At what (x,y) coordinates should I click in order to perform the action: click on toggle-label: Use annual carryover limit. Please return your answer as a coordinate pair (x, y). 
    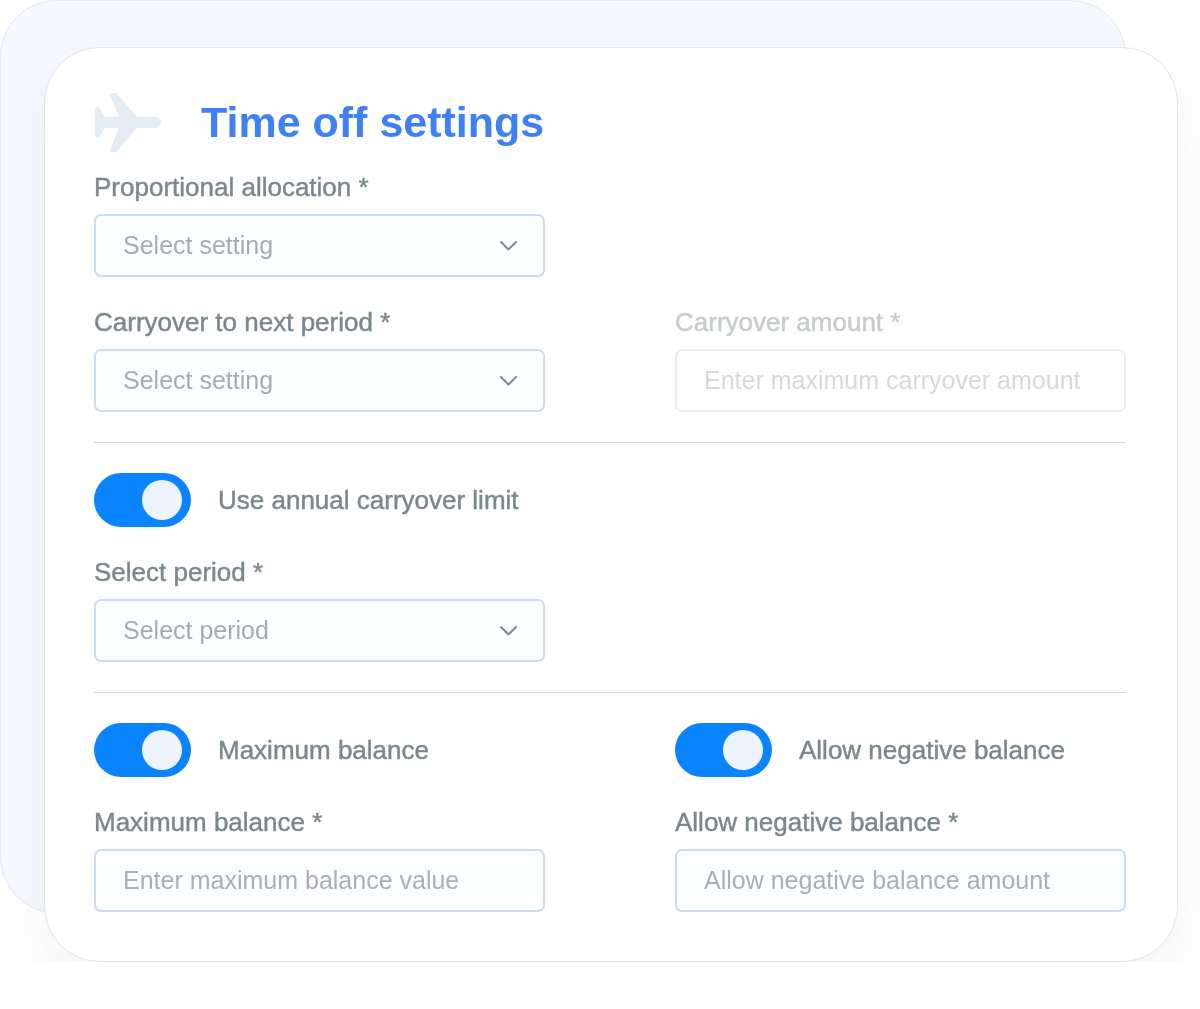
    Looking at the image, I should click on (368, 500).